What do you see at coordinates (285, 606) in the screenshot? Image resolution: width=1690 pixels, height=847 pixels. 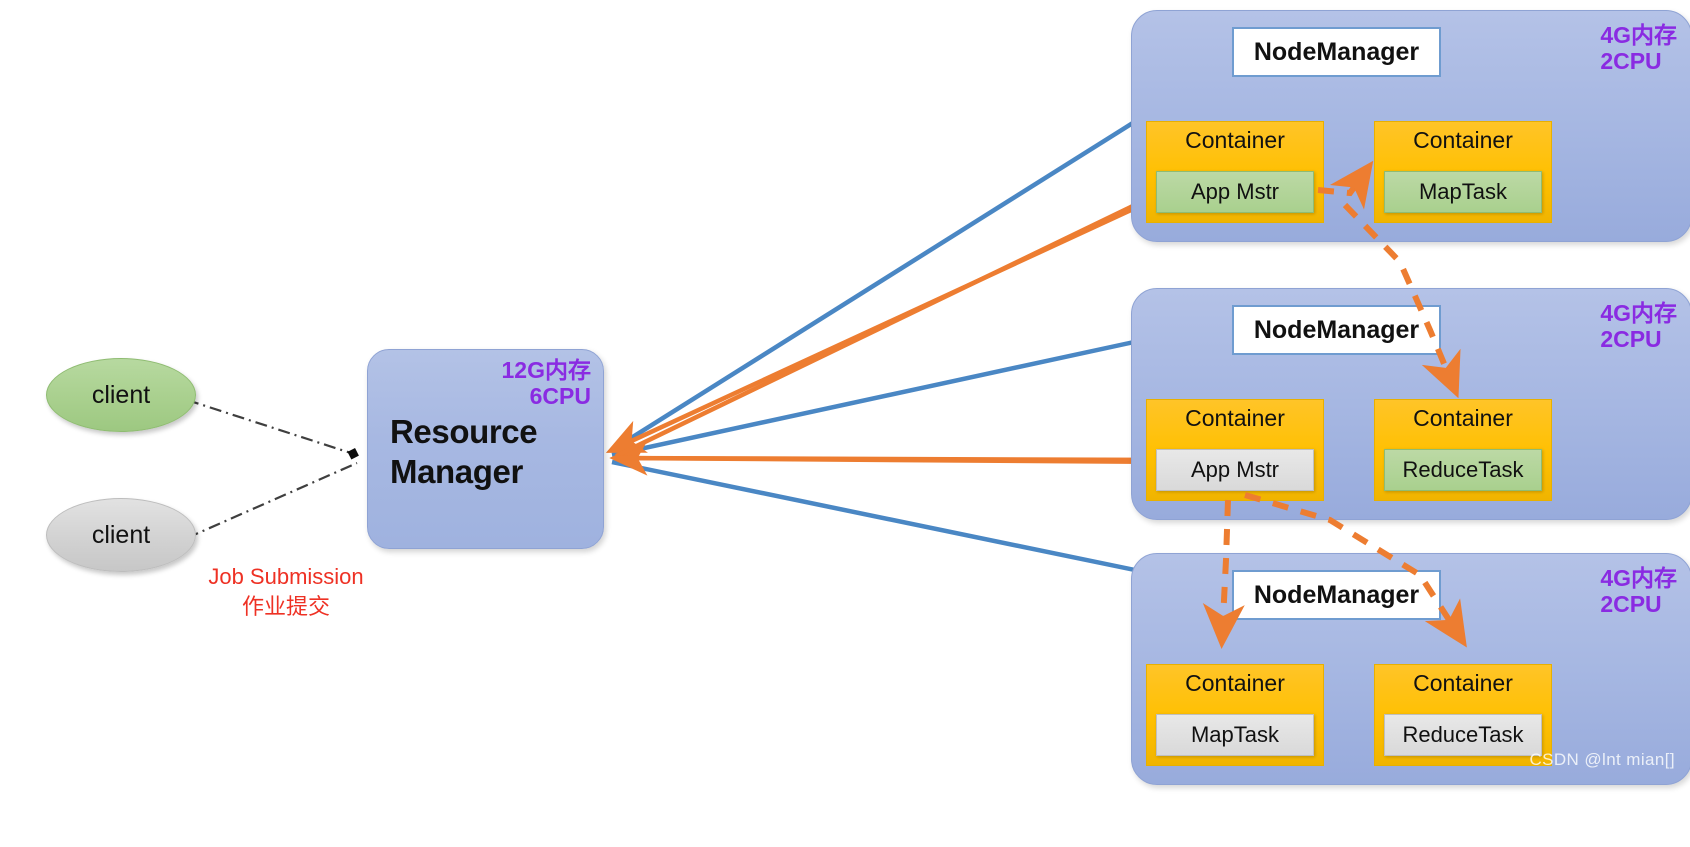 I see `job-submission-label-zh: 作业提交` at bounding box center [285, 606].